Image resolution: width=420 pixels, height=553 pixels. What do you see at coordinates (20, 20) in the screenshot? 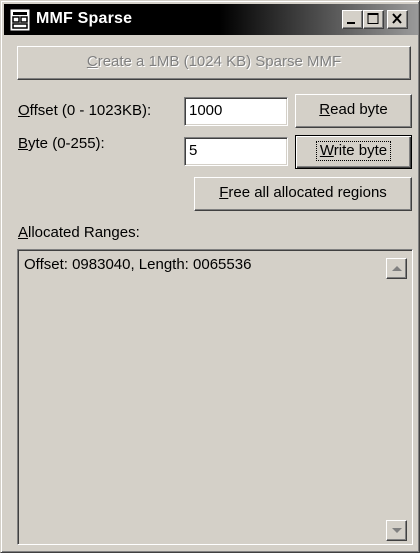
I see `app-window-icon` at bounding box center [20, 20].